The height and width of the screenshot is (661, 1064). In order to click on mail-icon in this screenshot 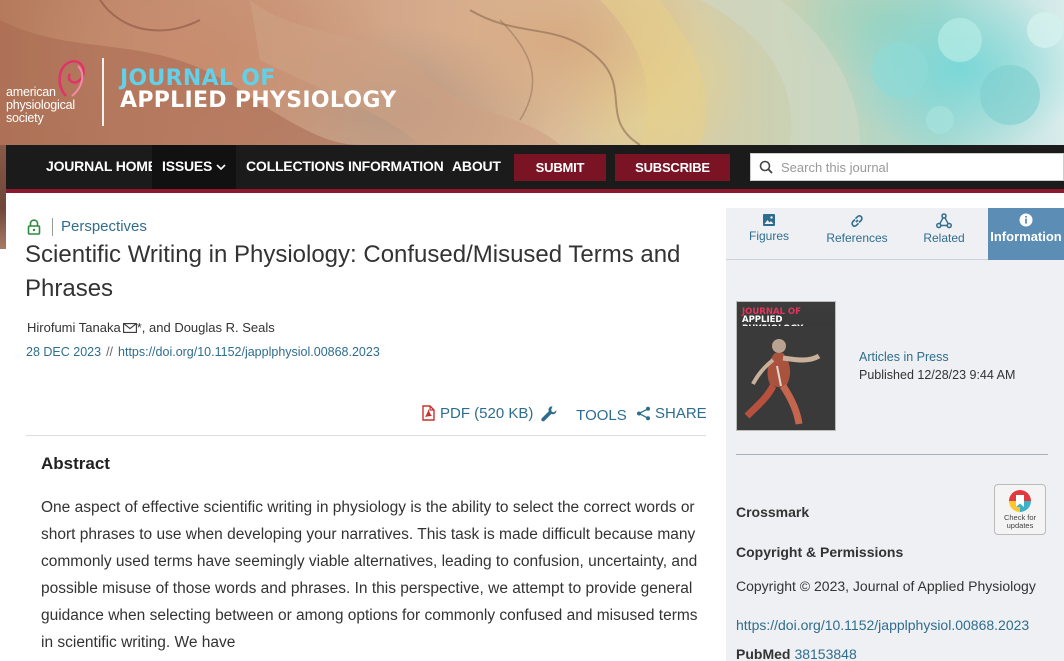, I will do `click(129, 328)`.